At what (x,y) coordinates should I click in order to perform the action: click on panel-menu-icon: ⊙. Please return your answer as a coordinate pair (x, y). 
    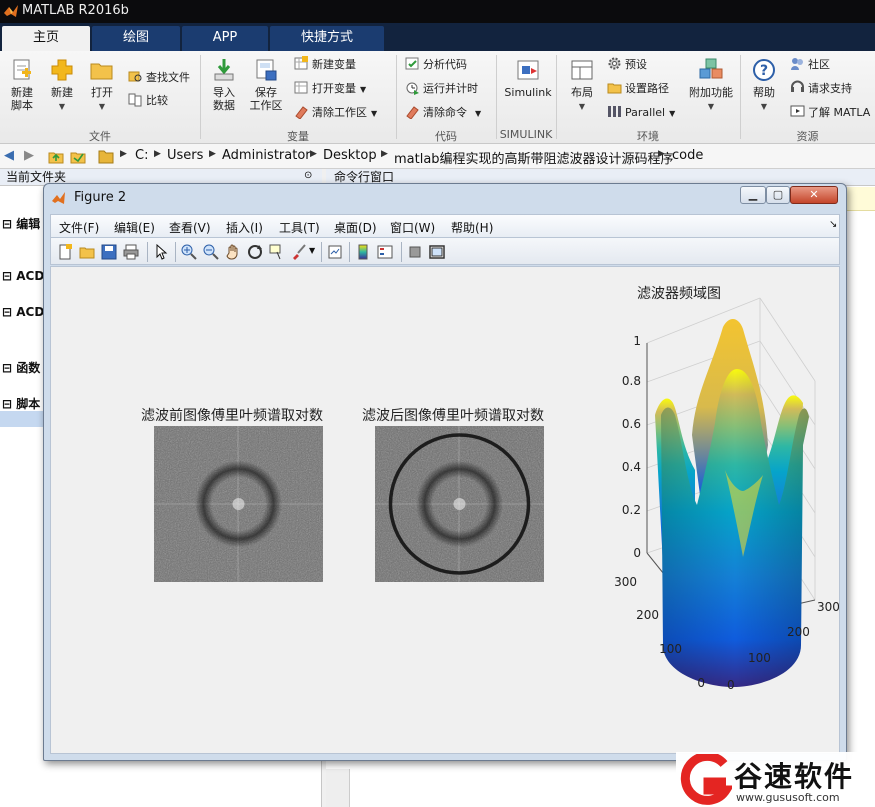
    Looking at the image, I should click on (308, 175).